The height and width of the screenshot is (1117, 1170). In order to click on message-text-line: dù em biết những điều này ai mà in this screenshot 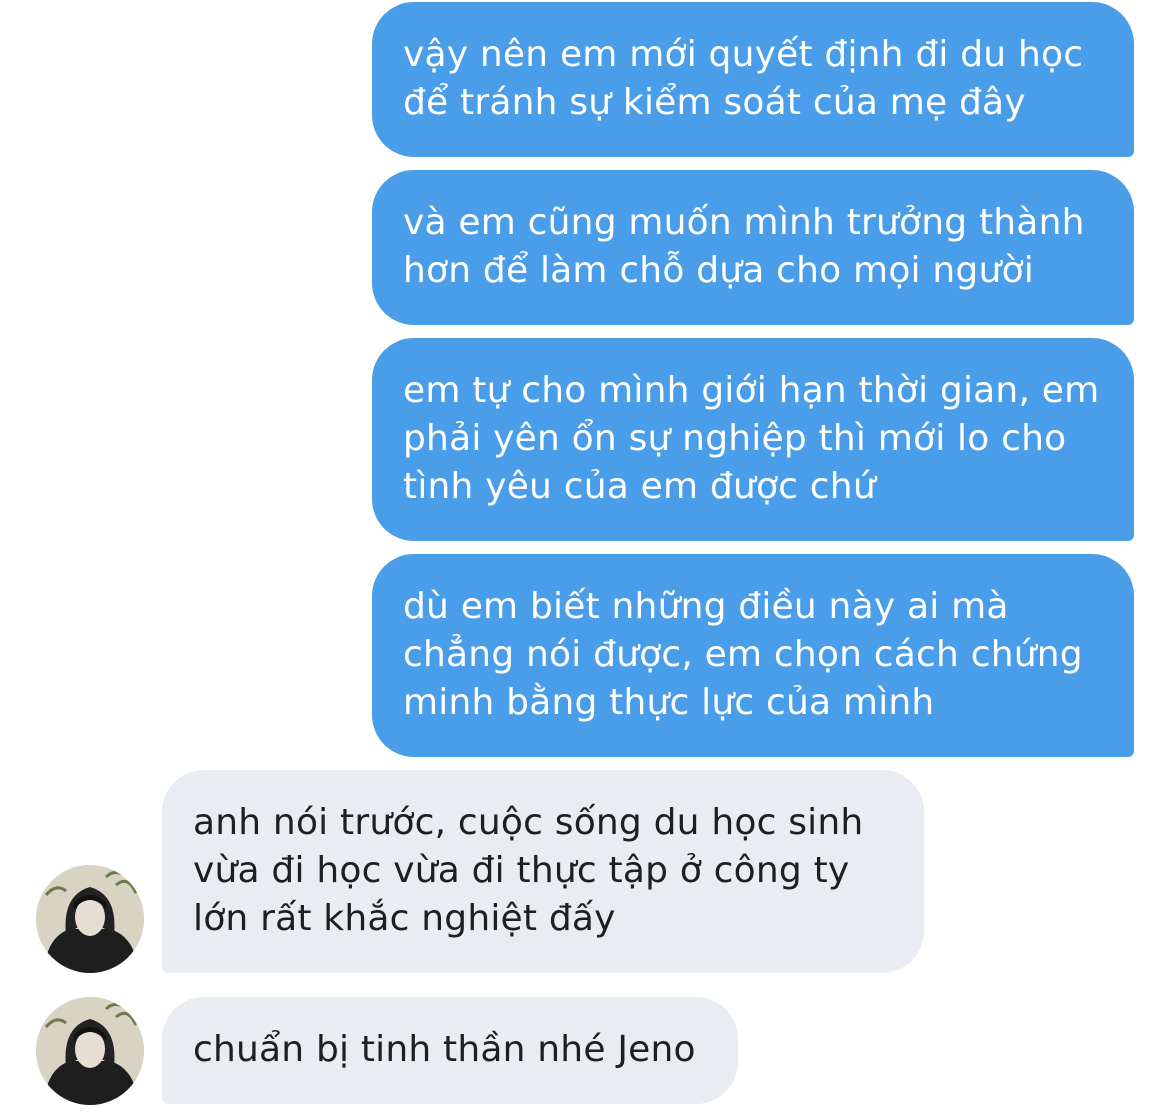, I will do `click(706, 606)`.